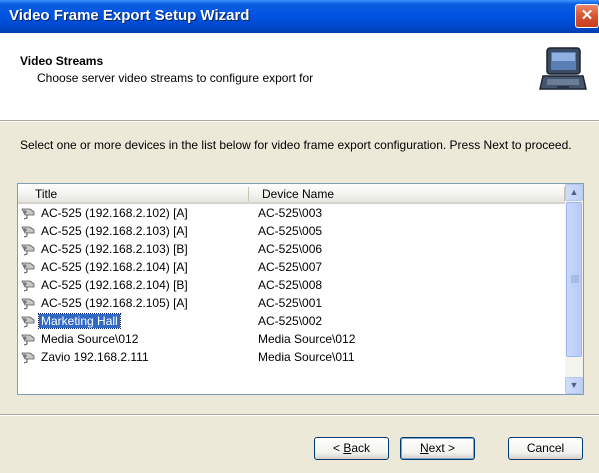 This screenshot has height=473, width=599. What do you see at coordinates (114, 267) in the screenshot?
I see `row-title: AC-525 (192.168.2.104) [A]` at bounding box center [114, 267].